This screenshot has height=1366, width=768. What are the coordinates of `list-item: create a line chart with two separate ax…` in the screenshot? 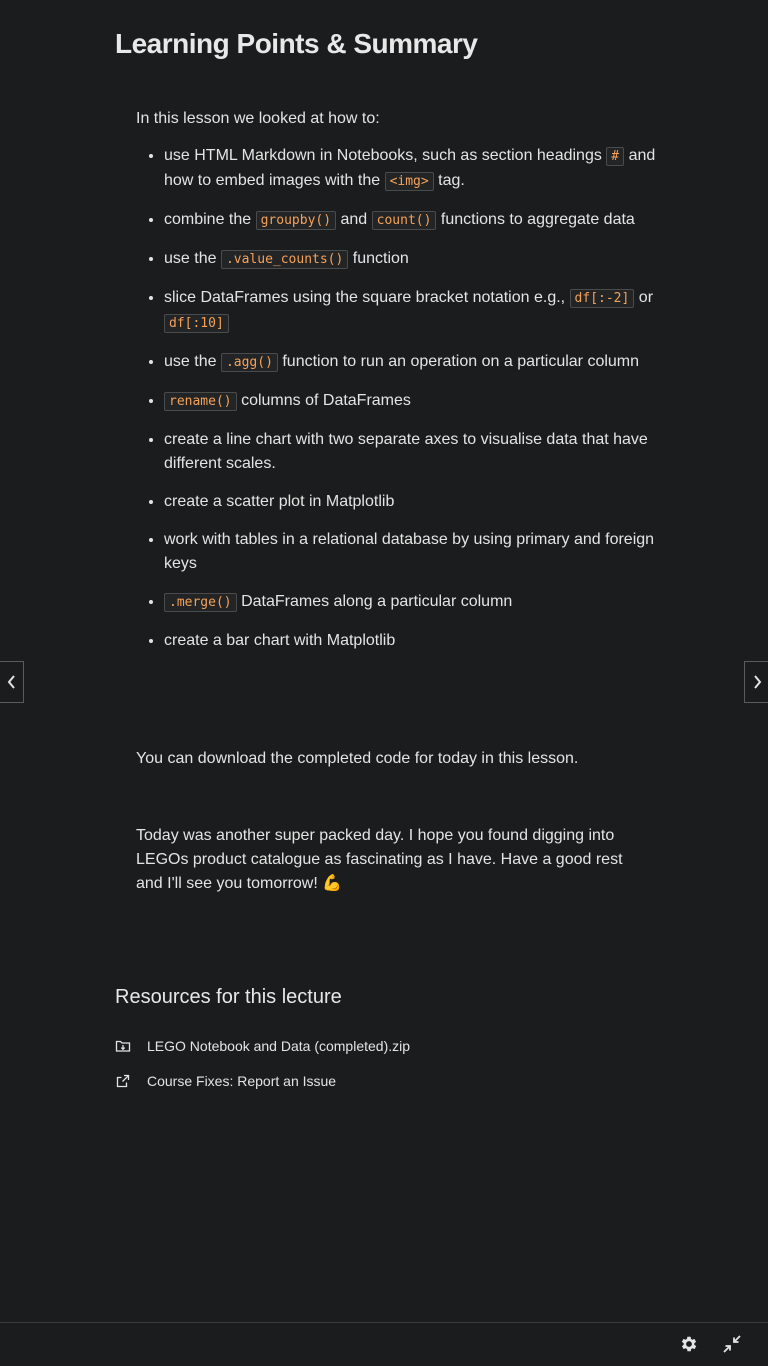 It's located at (414, 452).